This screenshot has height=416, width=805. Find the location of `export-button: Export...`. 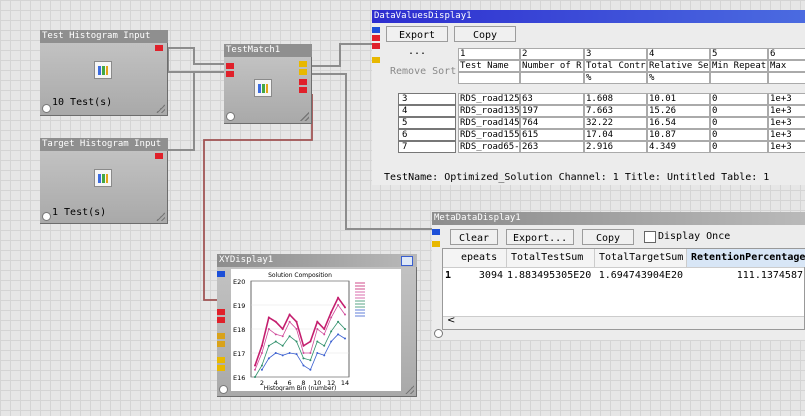

export-button: Export... is located at coordinates (540, 237).